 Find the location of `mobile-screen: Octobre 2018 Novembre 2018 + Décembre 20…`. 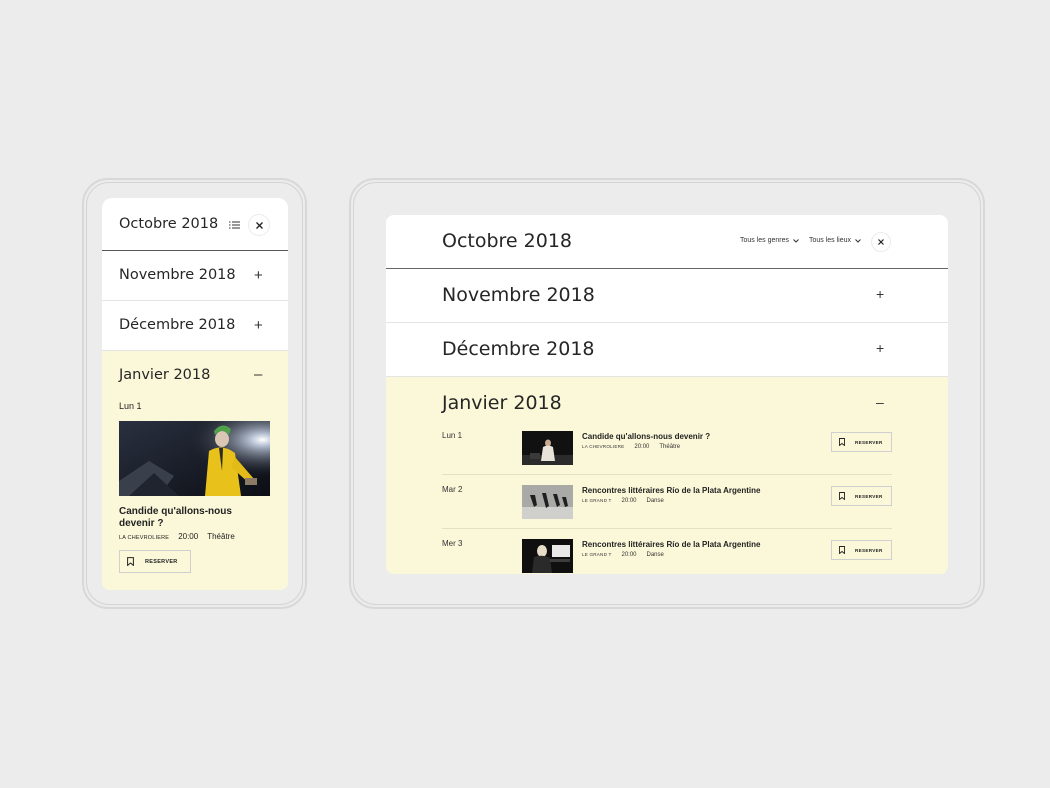

mobile-screen: Octobre 2018 Novembre 2018 + Décembre 20… is located at coordinates (195, 394).